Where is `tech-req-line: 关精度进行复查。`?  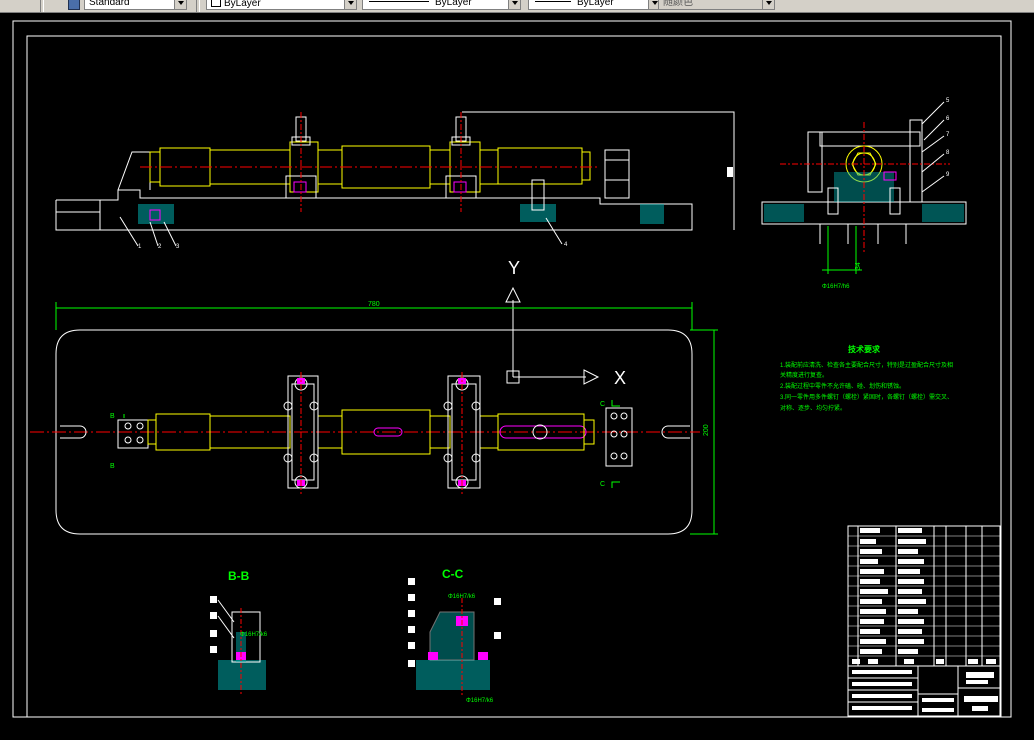
tech-req-line: 关精度进行复查。 is located at coordinates (804, 375).